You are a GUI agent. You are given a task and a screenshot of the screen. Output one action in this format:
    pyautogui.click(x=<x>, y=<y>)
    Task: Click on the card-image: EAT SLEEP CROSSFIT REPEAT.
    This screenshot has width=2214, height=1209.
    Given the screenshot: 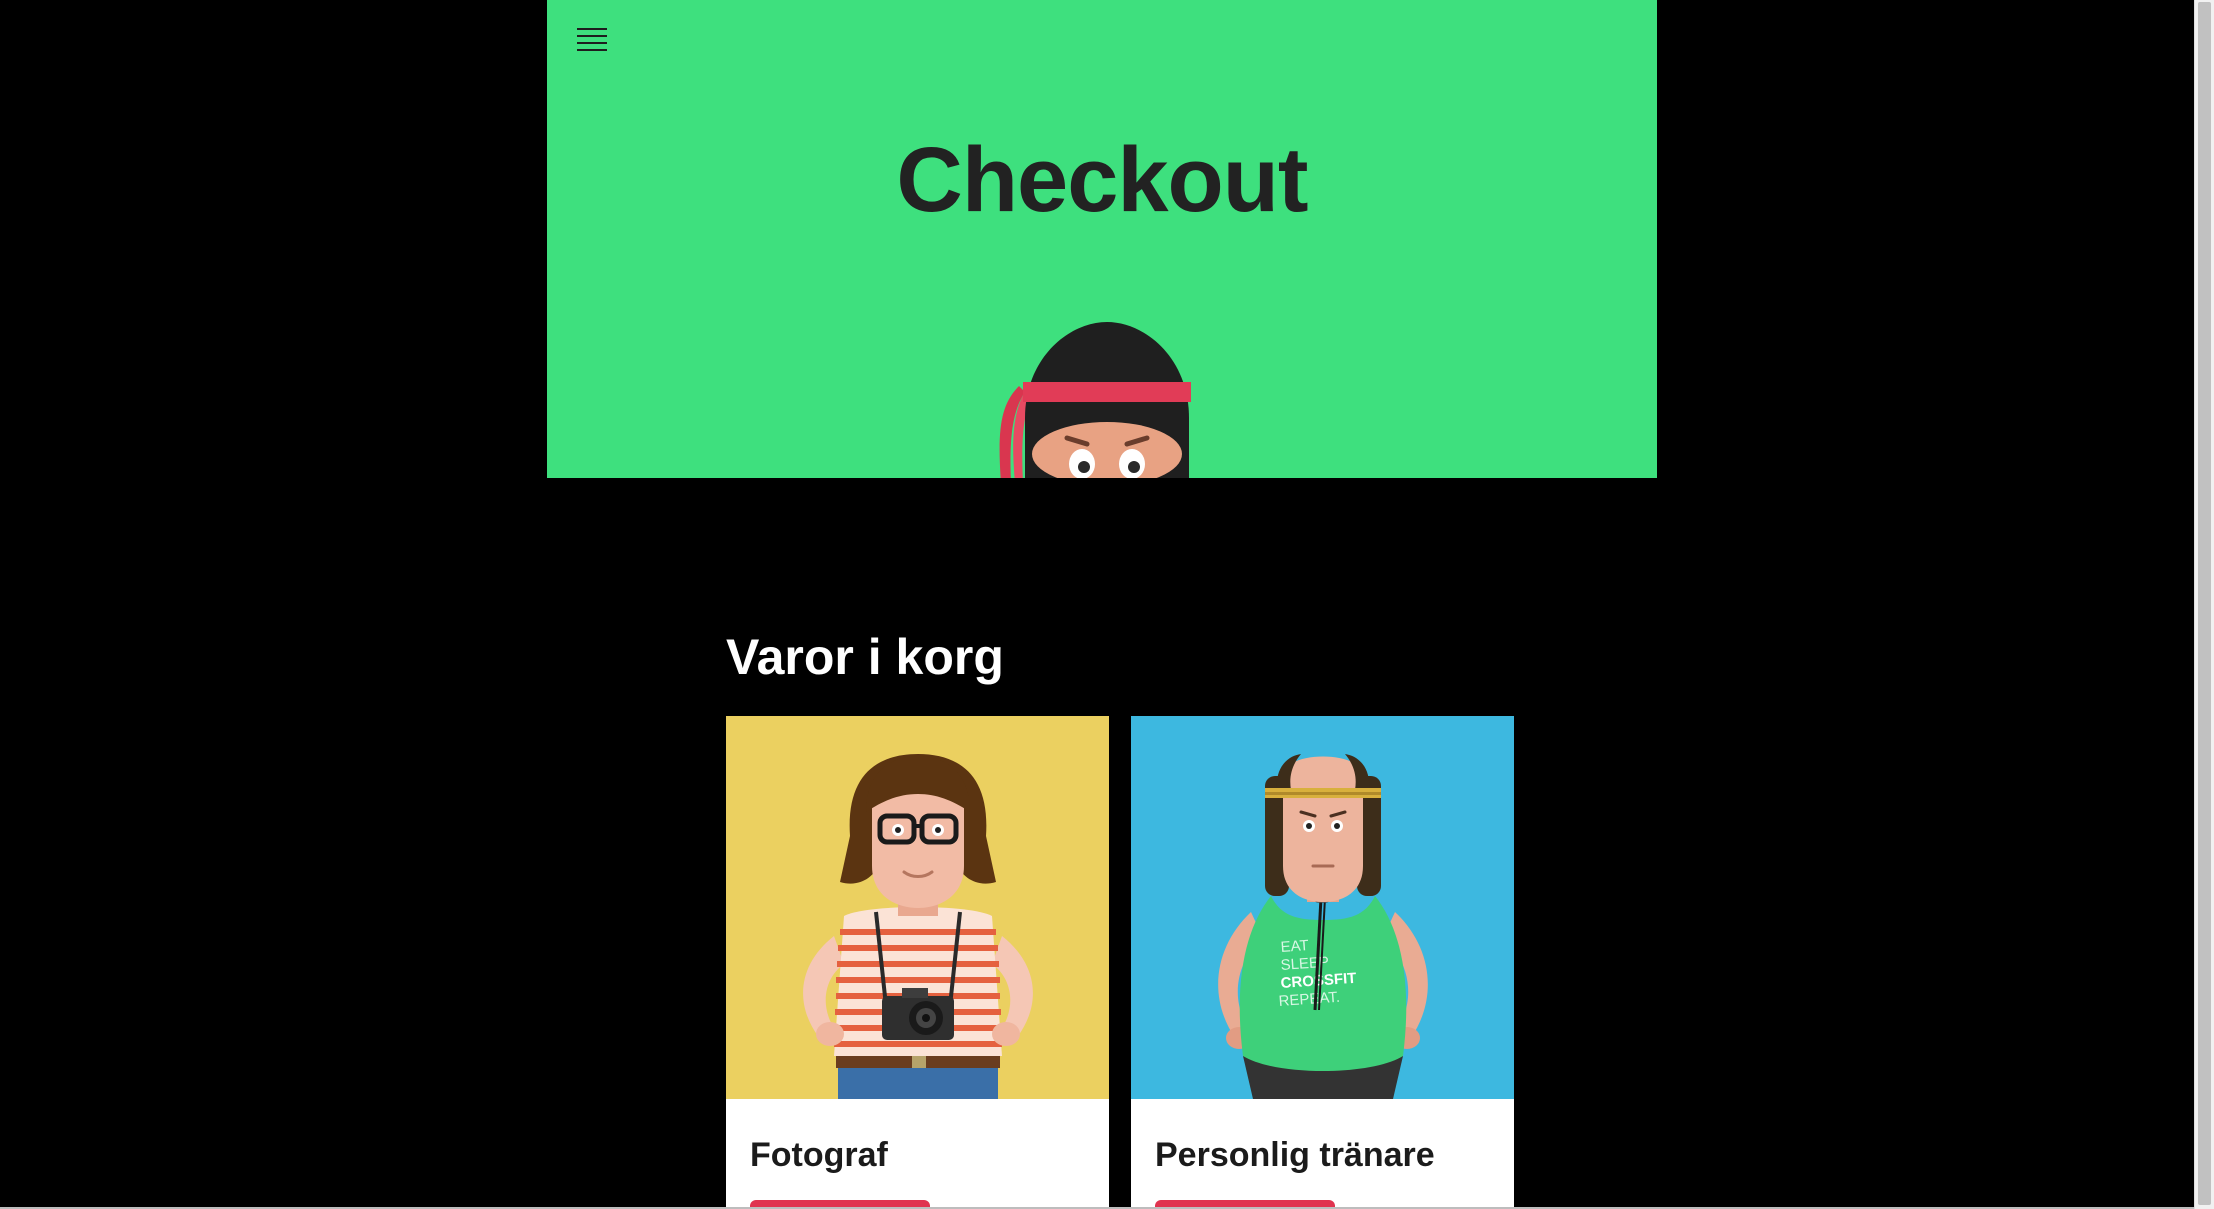 What is the action you would take?
    pyautogui.click(x=1322, y=907)
    